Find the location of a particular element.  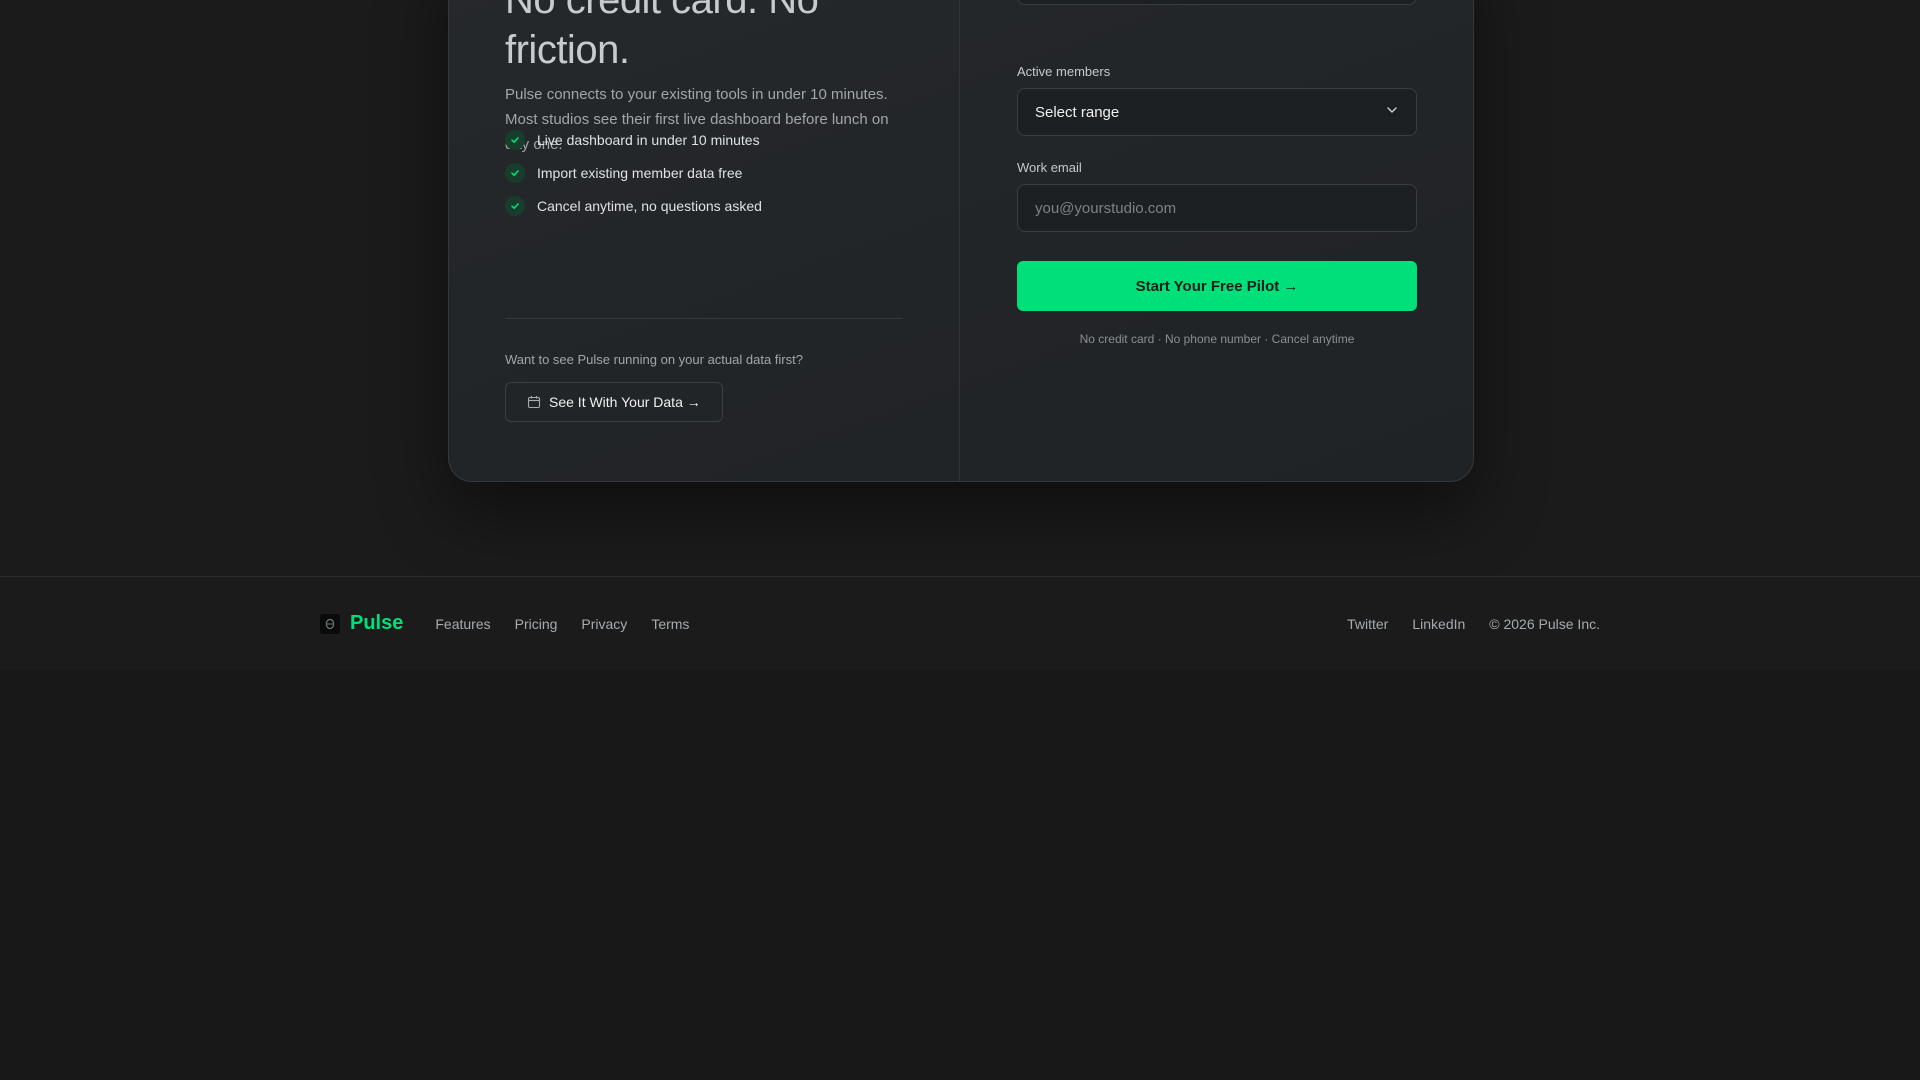

members-select-value: Select range is located at coordinates (1077, 112).